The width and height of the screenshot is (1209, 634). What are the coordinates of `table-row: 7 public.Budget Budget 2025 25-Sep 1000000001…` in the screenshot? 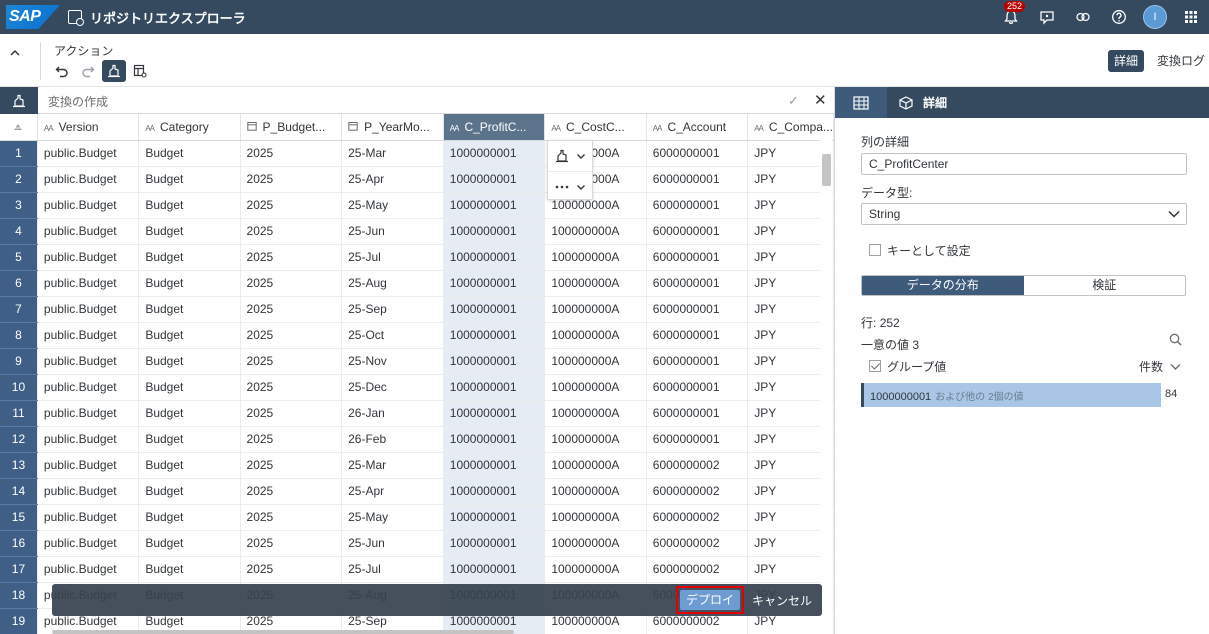 It's located at (417, 309).